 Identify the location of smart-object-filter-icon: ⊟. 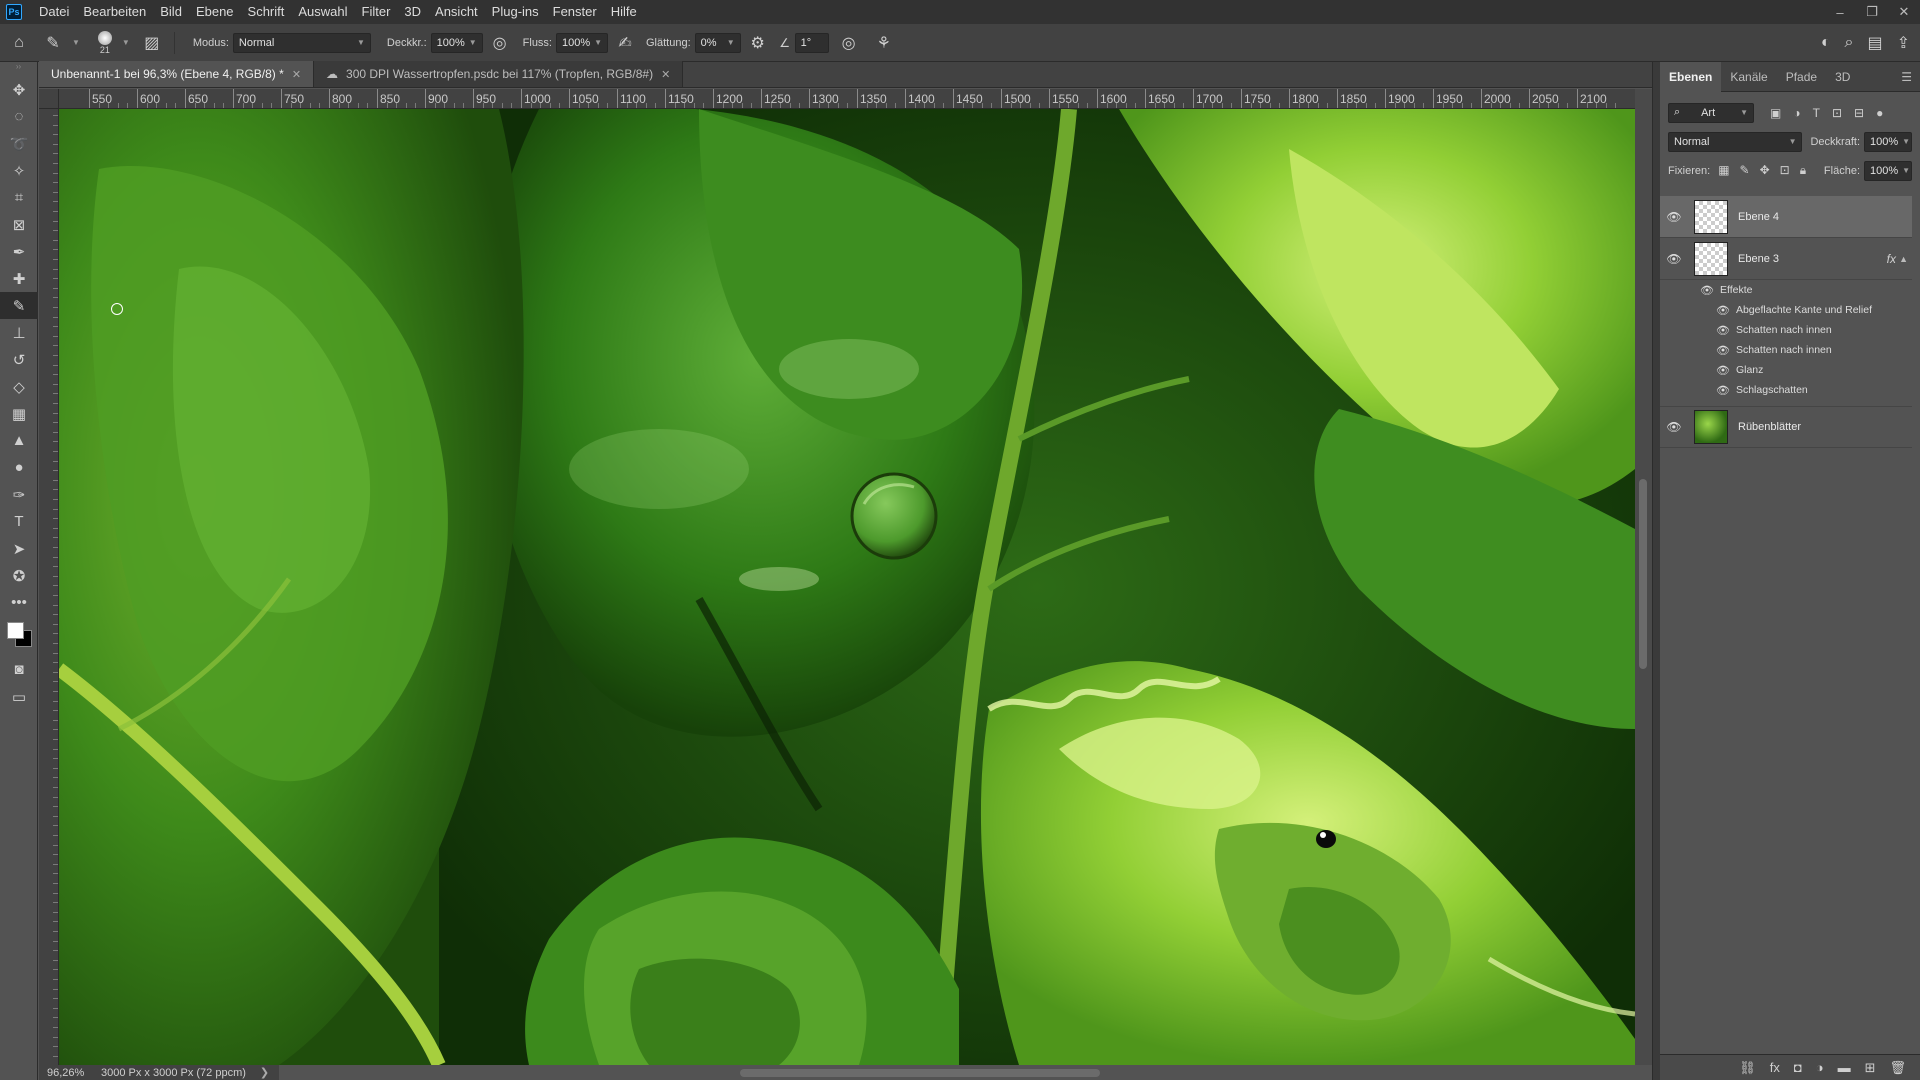
(1859, 113).